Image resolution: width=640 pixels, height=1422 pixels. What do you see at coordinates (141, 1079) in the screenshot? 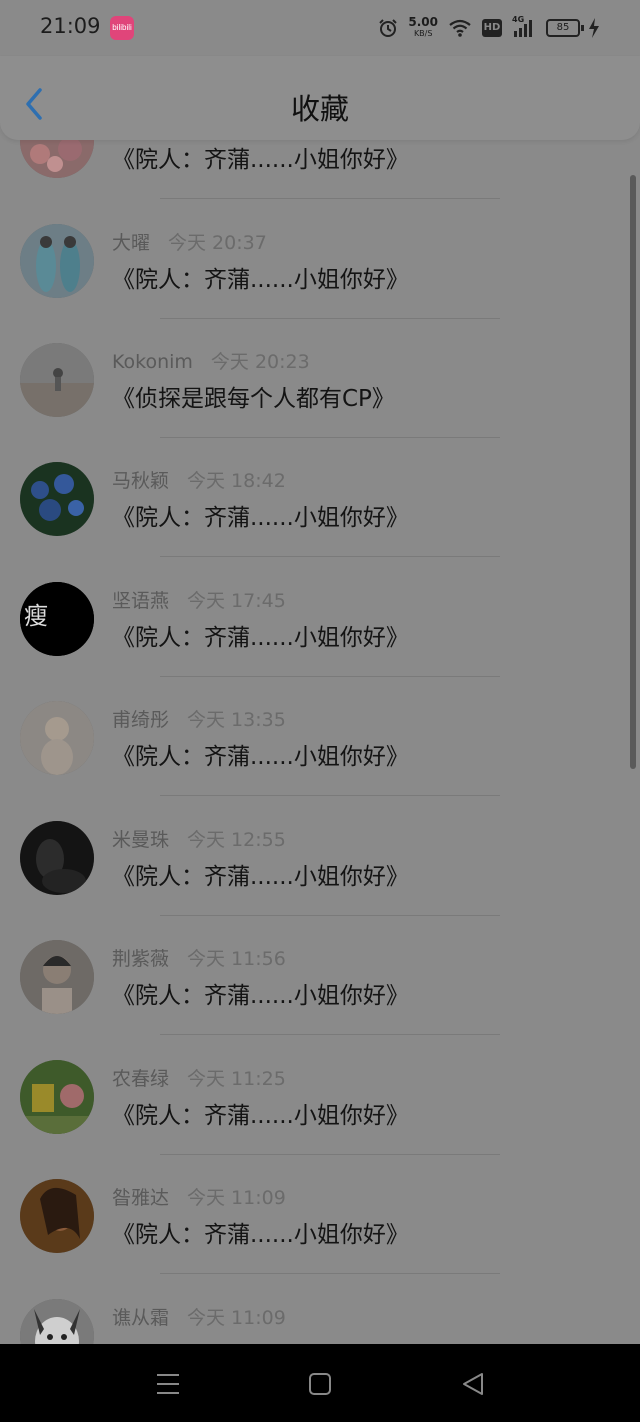
I see `list-item-name: 农春绿` at bounding box center [141, 1079].